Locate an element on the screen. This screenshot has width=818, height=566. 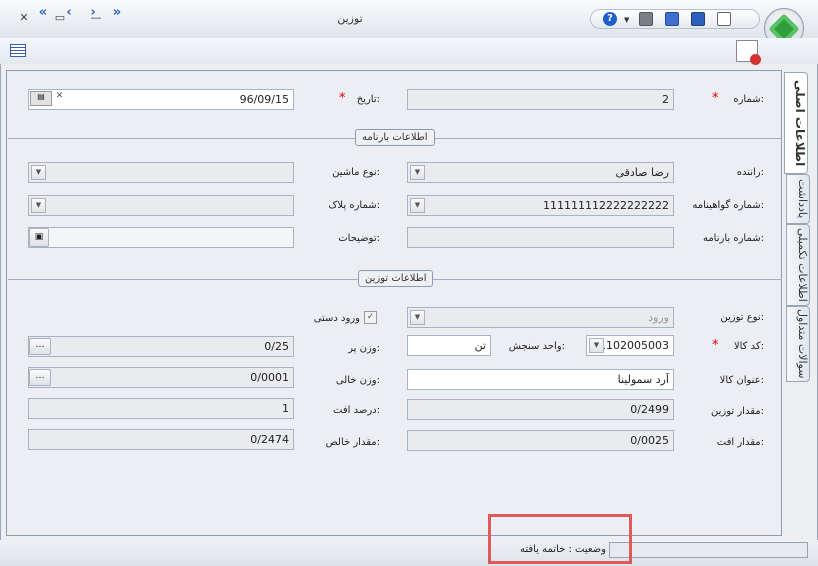
date-field: 96/09/15 is located at coordinates (161, 99).